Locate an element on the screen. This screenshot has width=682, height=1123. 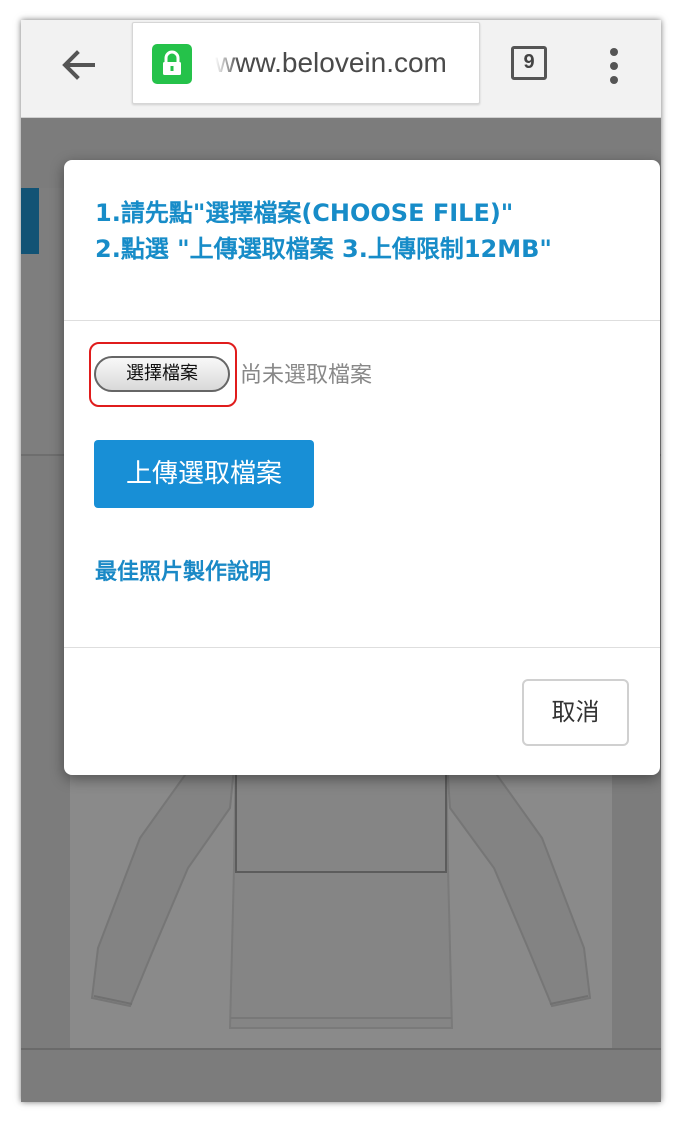
back-arrow-icon is located at coordinates (78, 65).